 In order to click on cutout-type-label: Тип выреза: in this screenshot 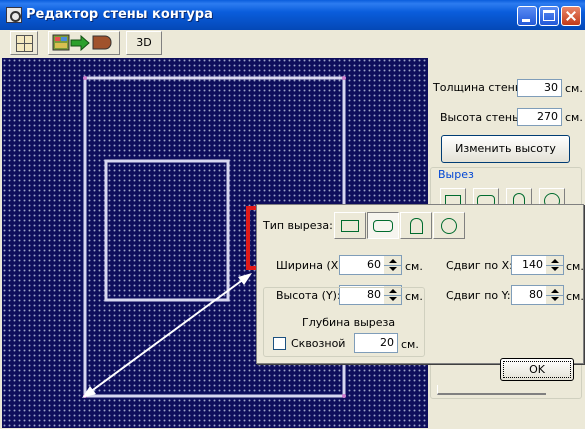, I will do `click(298, 225)`.